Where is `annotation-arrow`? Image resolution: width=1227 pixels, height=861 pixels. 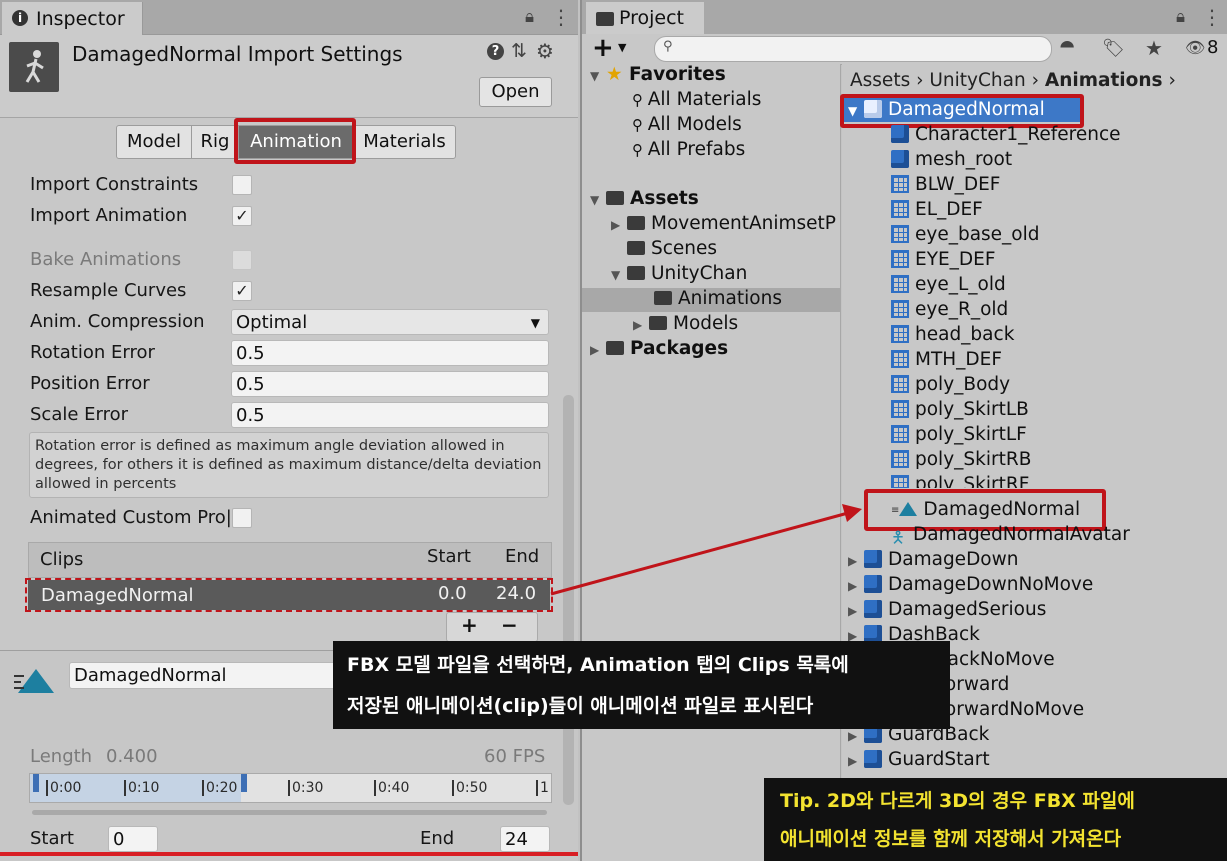
annotation-arrow is located at coordinates (706, 550).